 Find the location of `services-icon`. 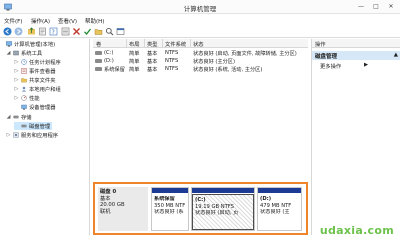

services-icon is located at coordinates (16, 135).